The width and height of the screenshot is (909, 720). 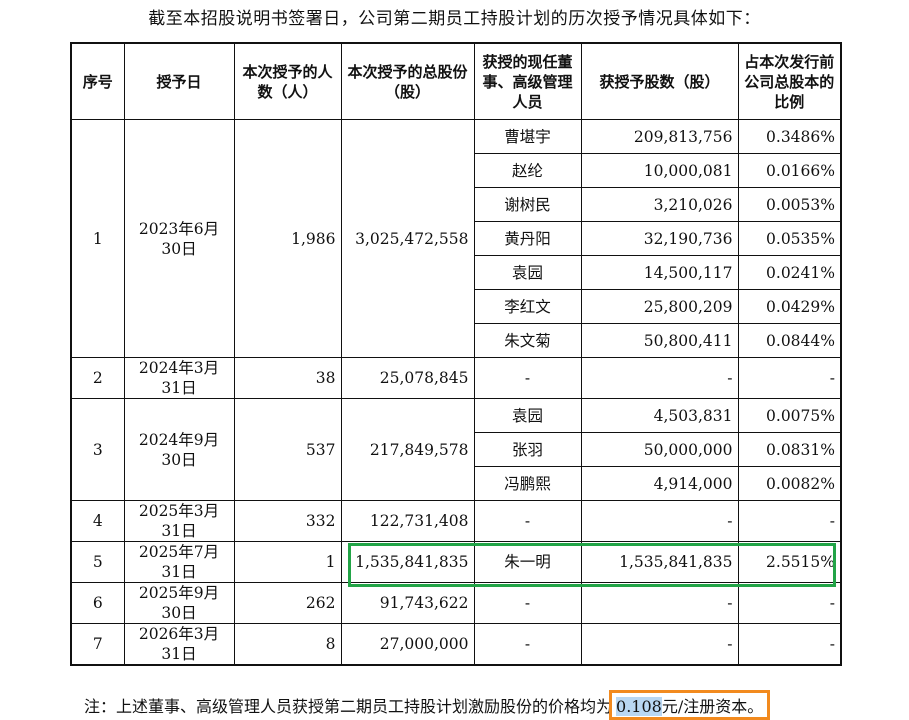 What do you see at coordinates (407, 562) in the screenshot?
I see `cell-total: 1,535,841,835` at bounding box center [407, 562].